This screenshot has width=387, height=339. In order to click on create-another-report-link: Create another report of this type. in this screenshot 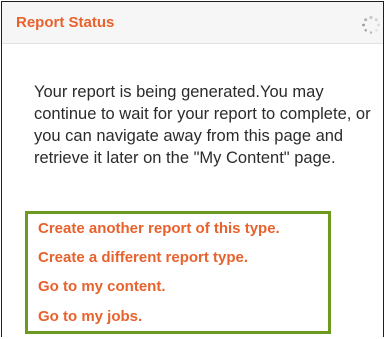, I will do `click(159, 228)`.